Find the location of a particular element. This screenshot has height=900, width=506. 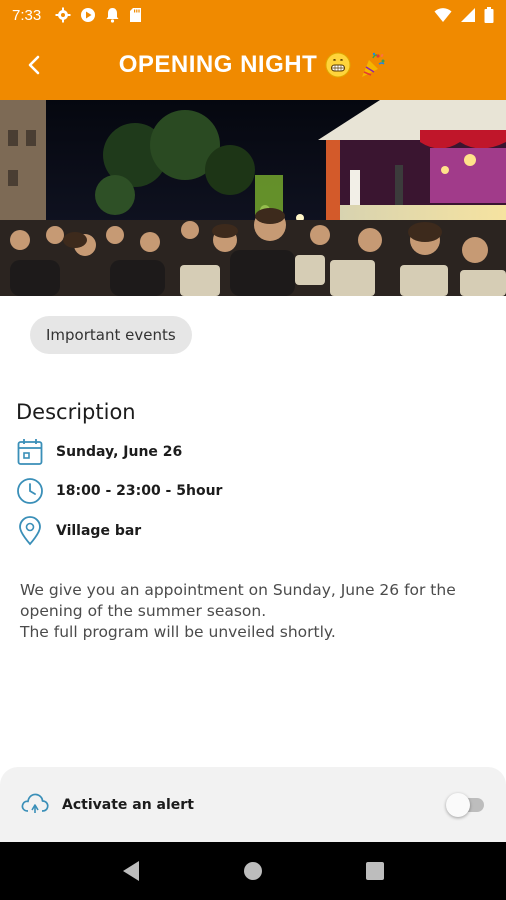

nav-back-button is located at coordinates (131, 871).